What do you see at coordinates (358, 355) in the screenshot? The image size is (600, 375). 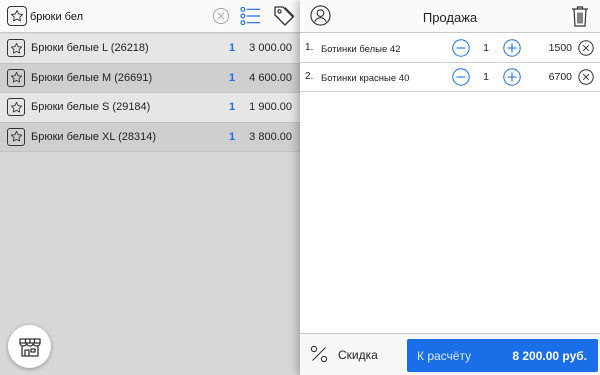 I see `discount-button: Скидка` at bounding box center [358, 355].